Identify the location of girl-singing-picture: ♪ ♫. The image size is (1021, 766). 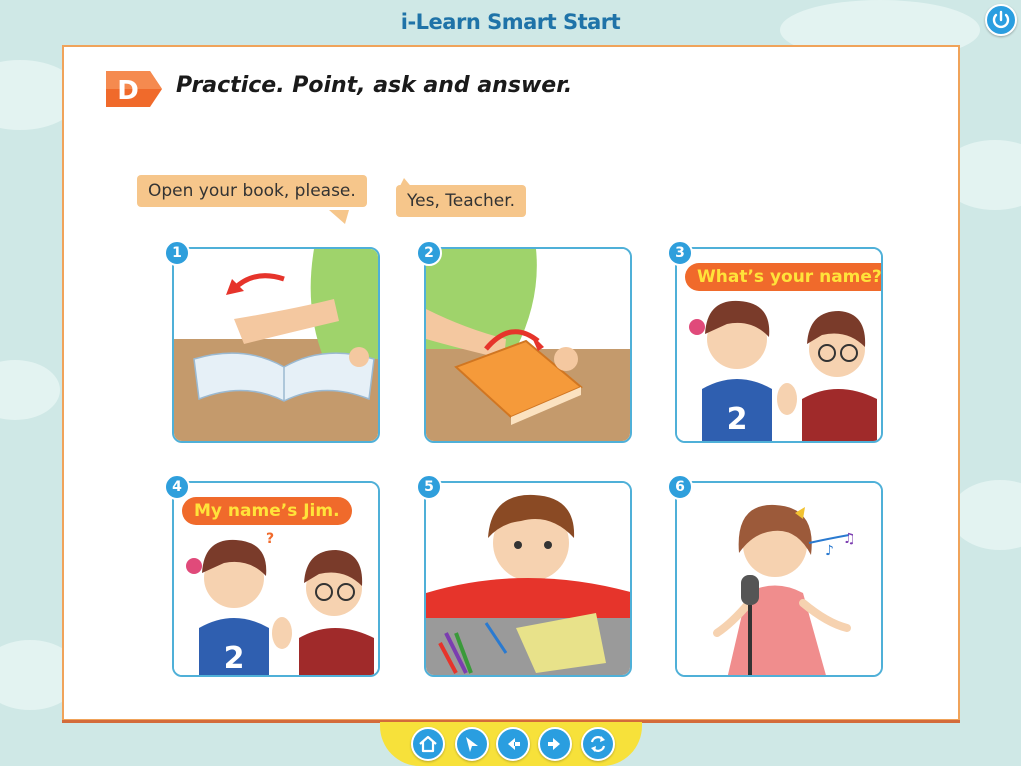
(779, 579).